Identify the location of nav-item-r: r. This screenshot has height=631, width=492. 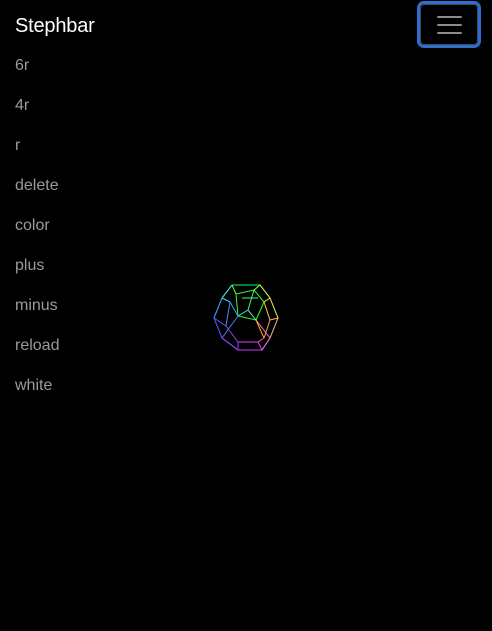
(37, 146).